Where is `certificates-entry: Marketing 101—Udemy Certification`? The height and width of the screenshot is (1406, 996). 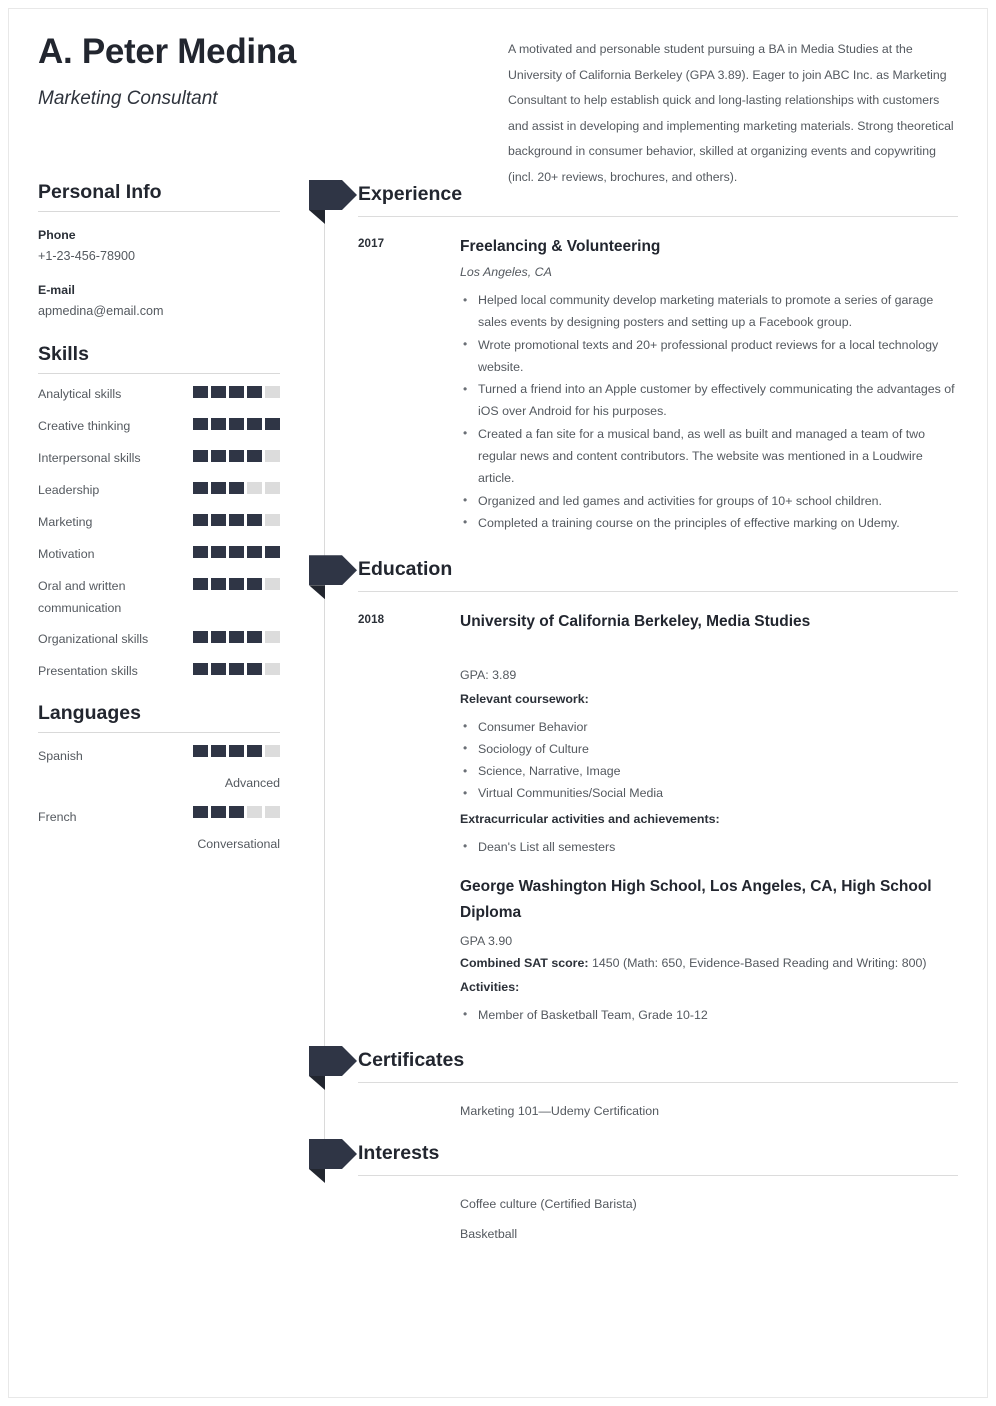 certificates-entry: Marketing 101—Udemy Certification is located at coordinates (498, 1111).